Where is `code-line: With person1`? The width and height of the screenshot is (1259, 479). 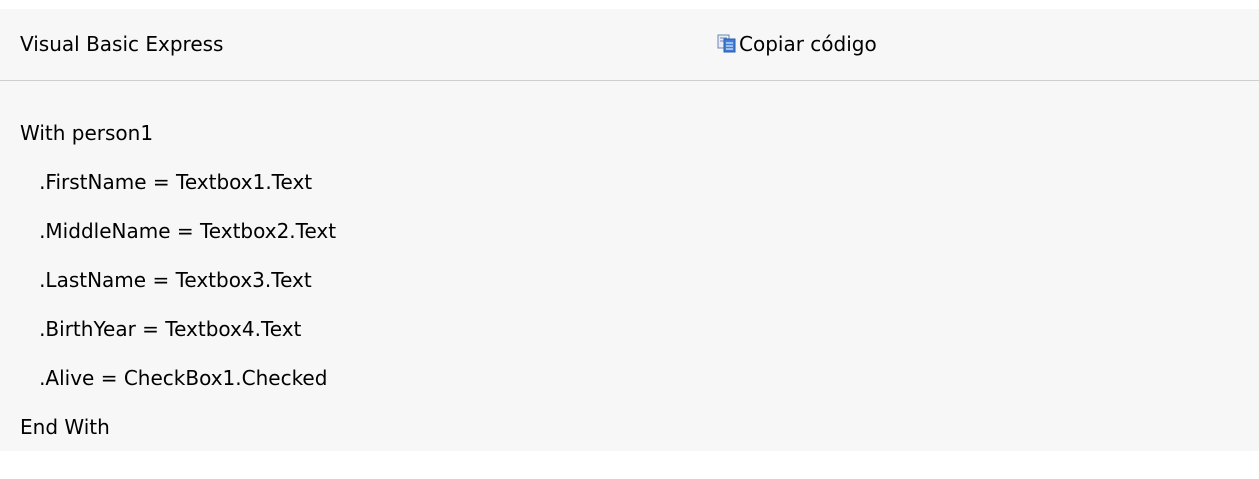
code-line: With person1 is located at coordinates (87, 133).